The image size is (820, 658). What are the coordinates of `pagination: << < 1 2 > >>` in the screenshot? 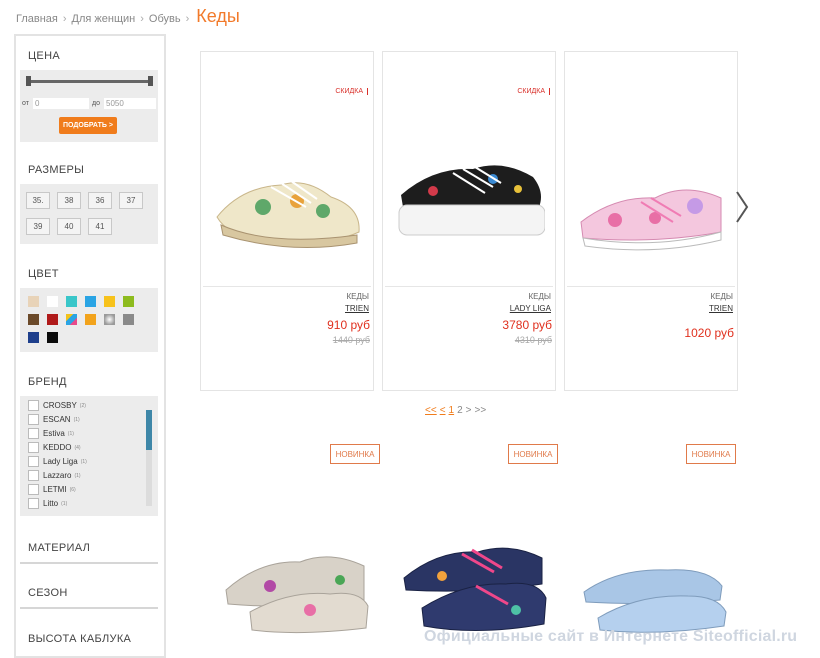 It's located at (455, 410).